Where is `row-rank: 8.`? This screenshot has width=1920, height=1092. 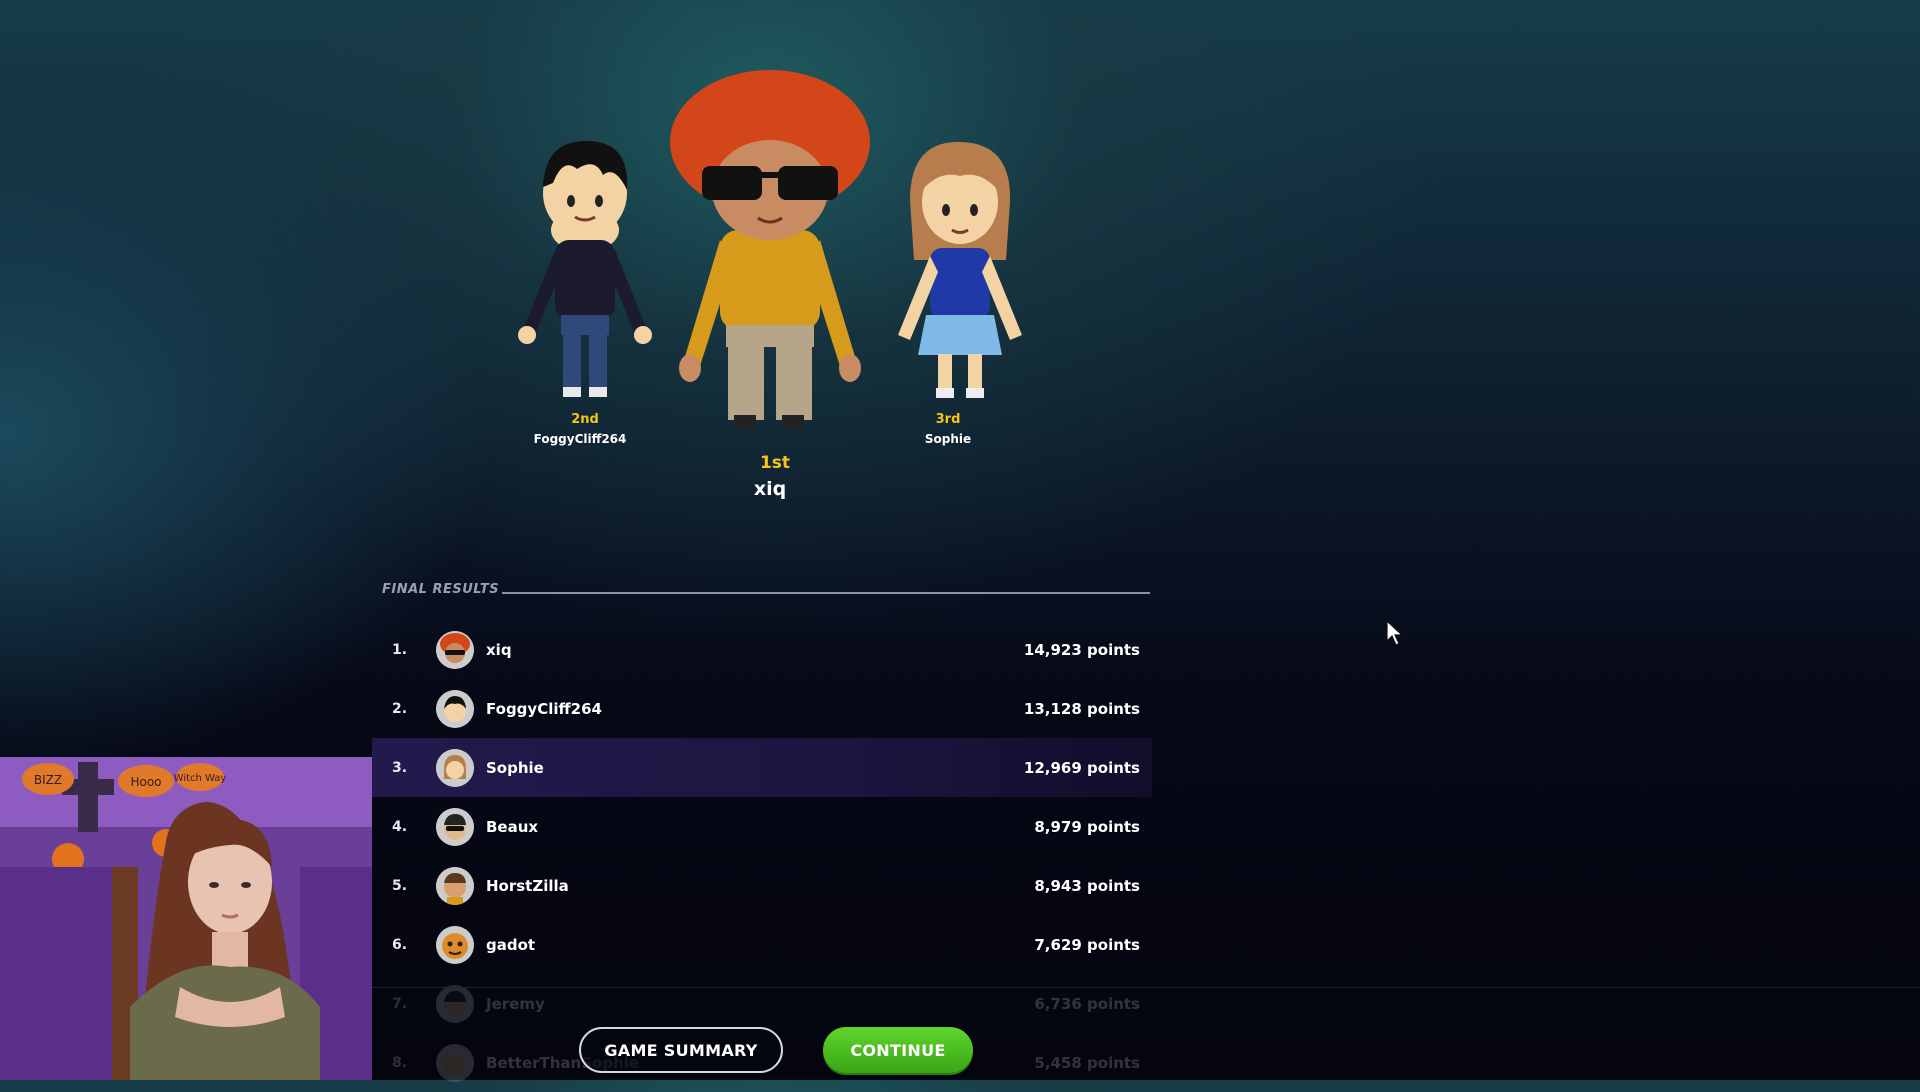
row-rank: 8. is located at coordinates (400, 1062).